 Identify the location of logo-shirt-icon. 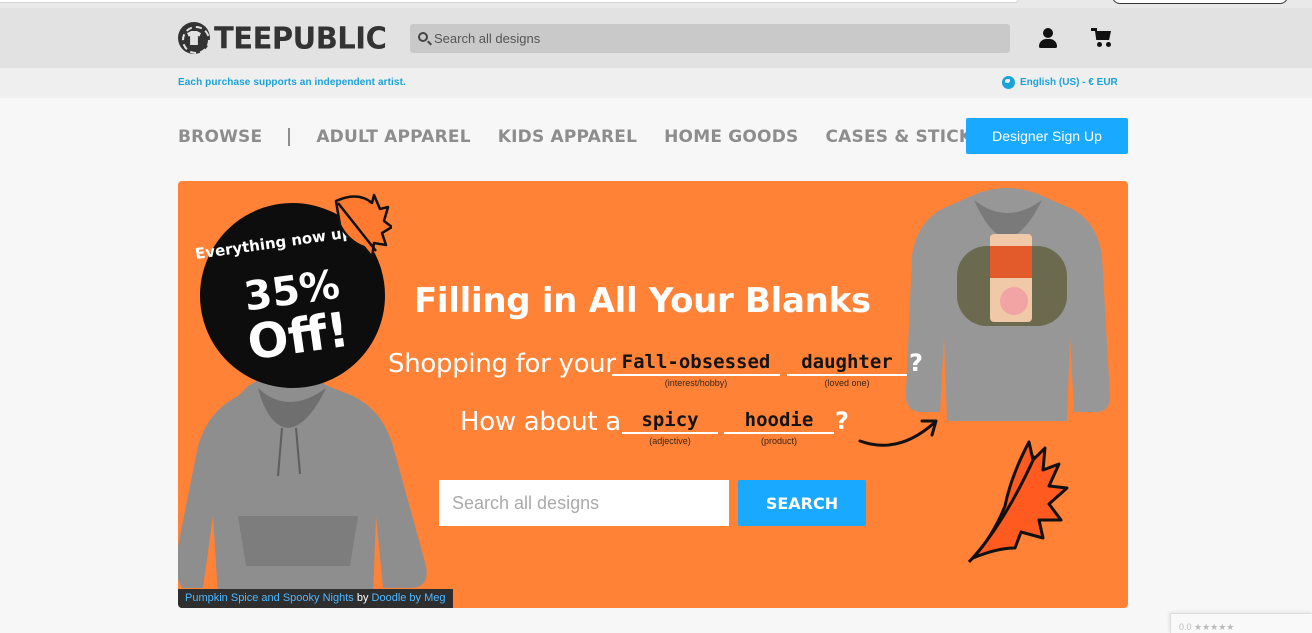
(194, 38).